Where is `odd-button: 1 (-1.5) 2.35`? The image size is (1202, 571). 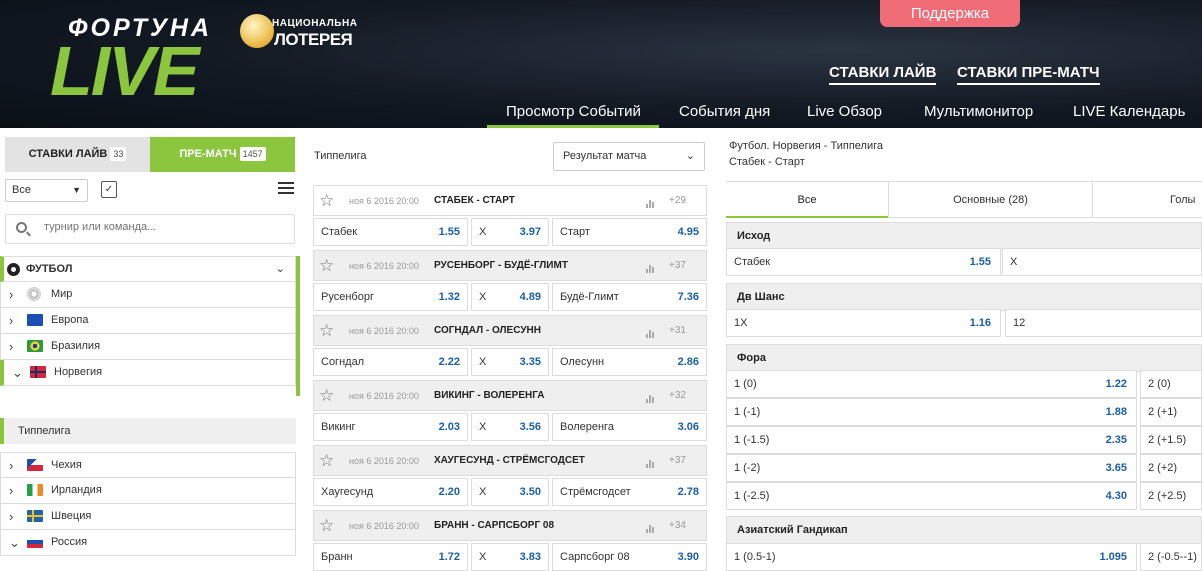
odd-button: 1 (-1.5) 2.35 is located at coordinates (931, 440).